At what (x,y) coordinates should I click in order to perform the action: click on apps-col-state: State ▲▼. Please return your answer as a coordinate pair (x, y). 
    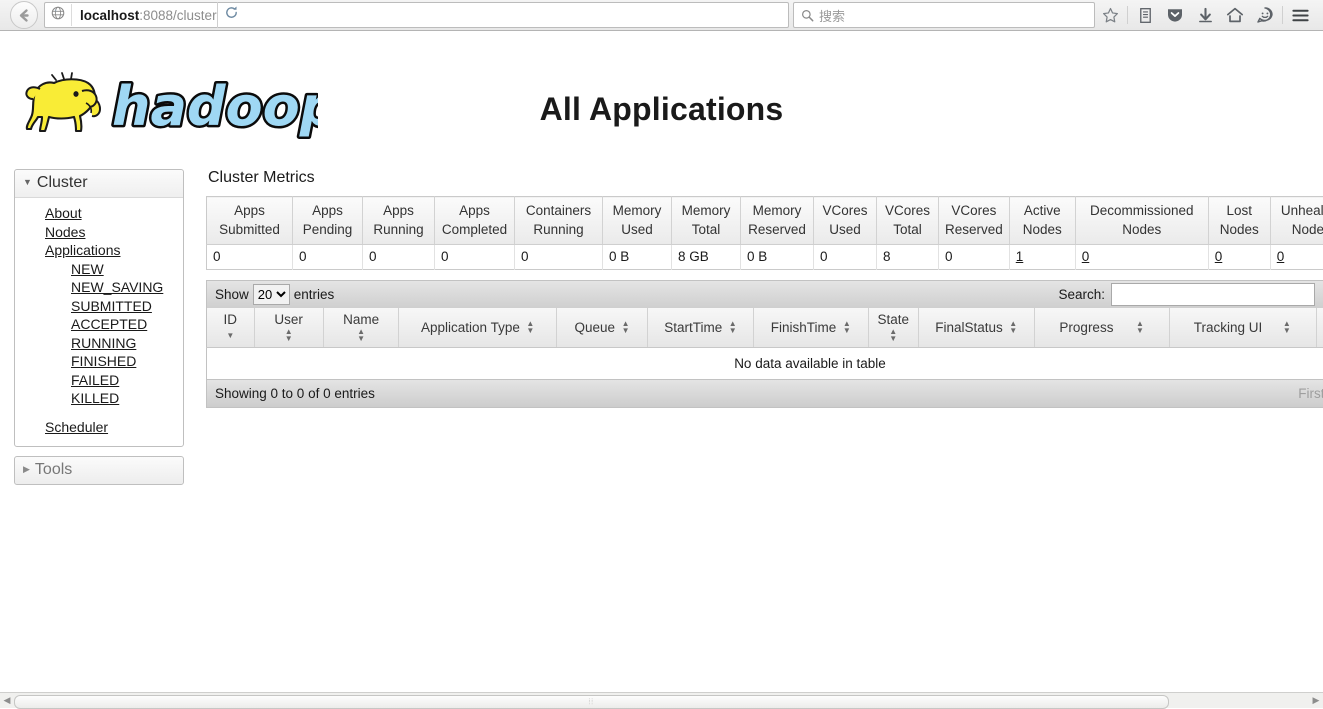
    Looking at the image, I should click on (893, 328).